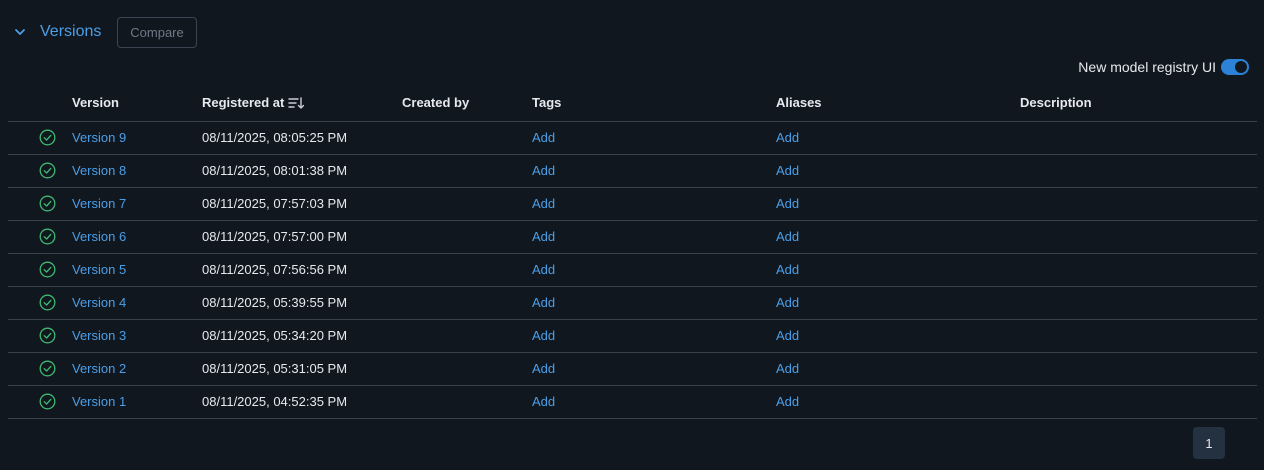 This screenshot has width=1264, height=470. I want to click on column-header-description: Description, so click(1056, 102).